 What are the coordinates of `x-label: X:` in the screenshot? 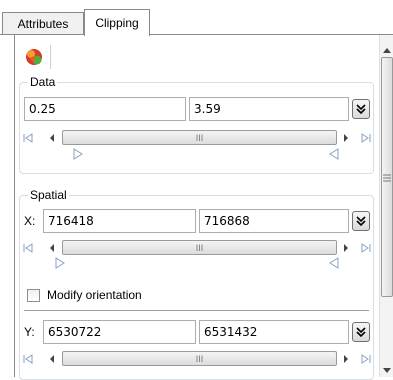 It's located at (30, 221).